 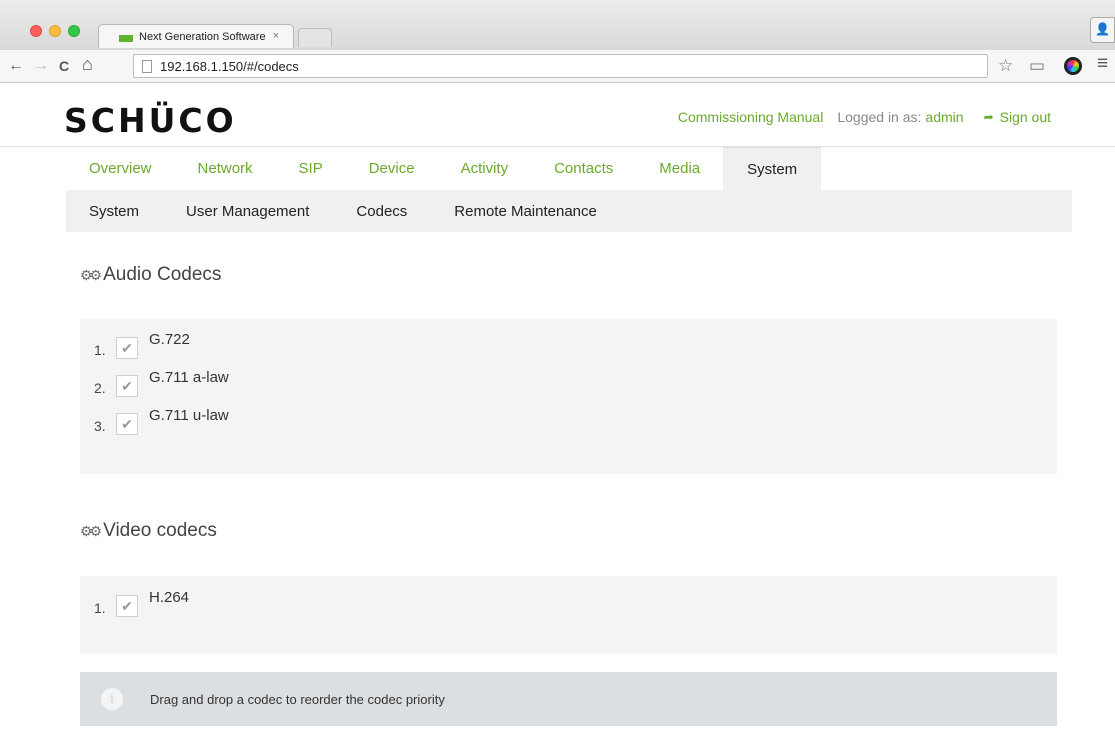 What do you see at coordinates (100, 426) in the screenshot?
I see `codec-priority: 3.` at bounding box center [100, 426].